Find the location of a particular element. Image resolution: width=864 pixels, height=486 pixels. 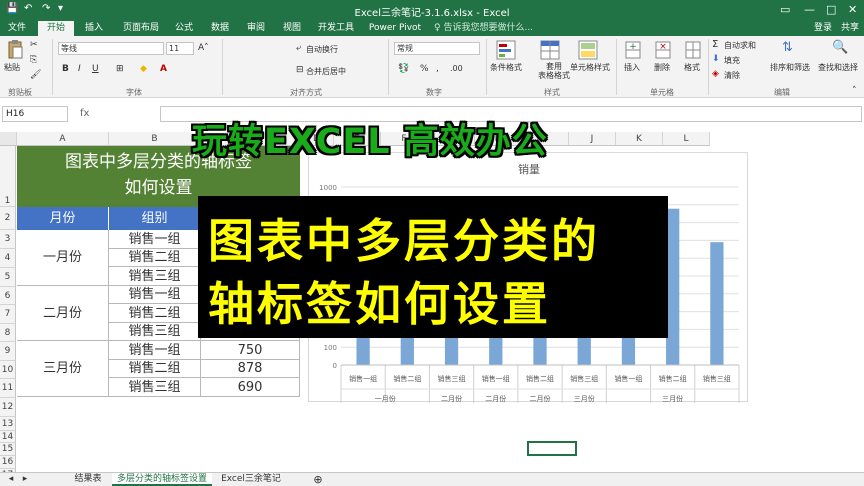

accounting-format-icon: 💱 is located at coordinates (403, 69).